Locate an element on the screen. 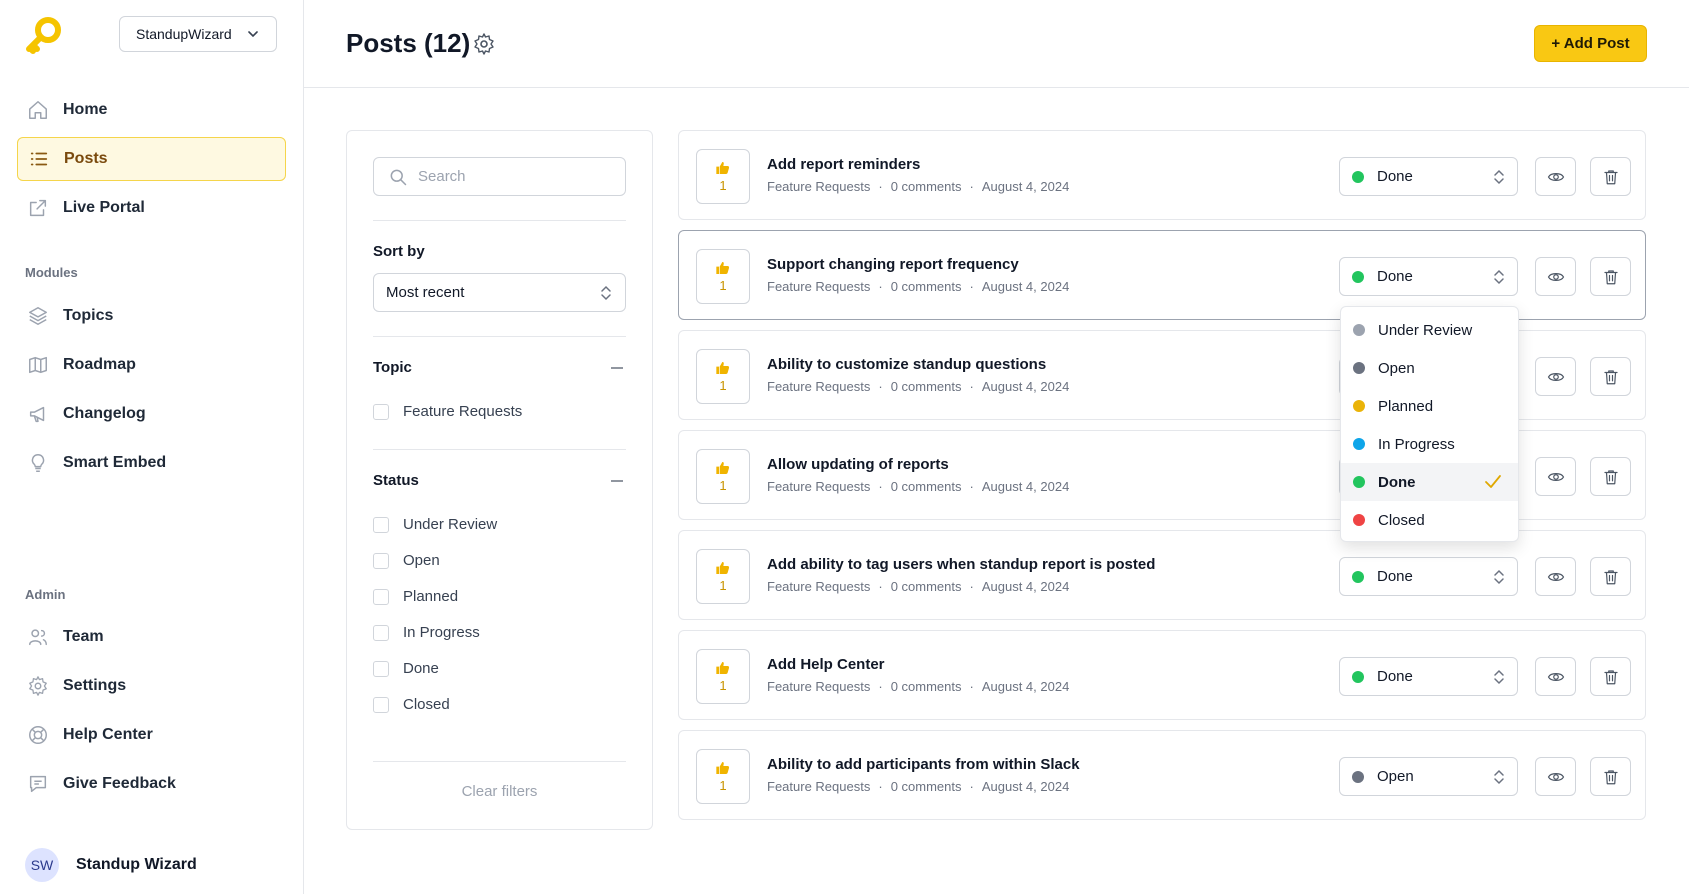  nav-smart-embed: Smart Embed is located at coordinates (151, 463).